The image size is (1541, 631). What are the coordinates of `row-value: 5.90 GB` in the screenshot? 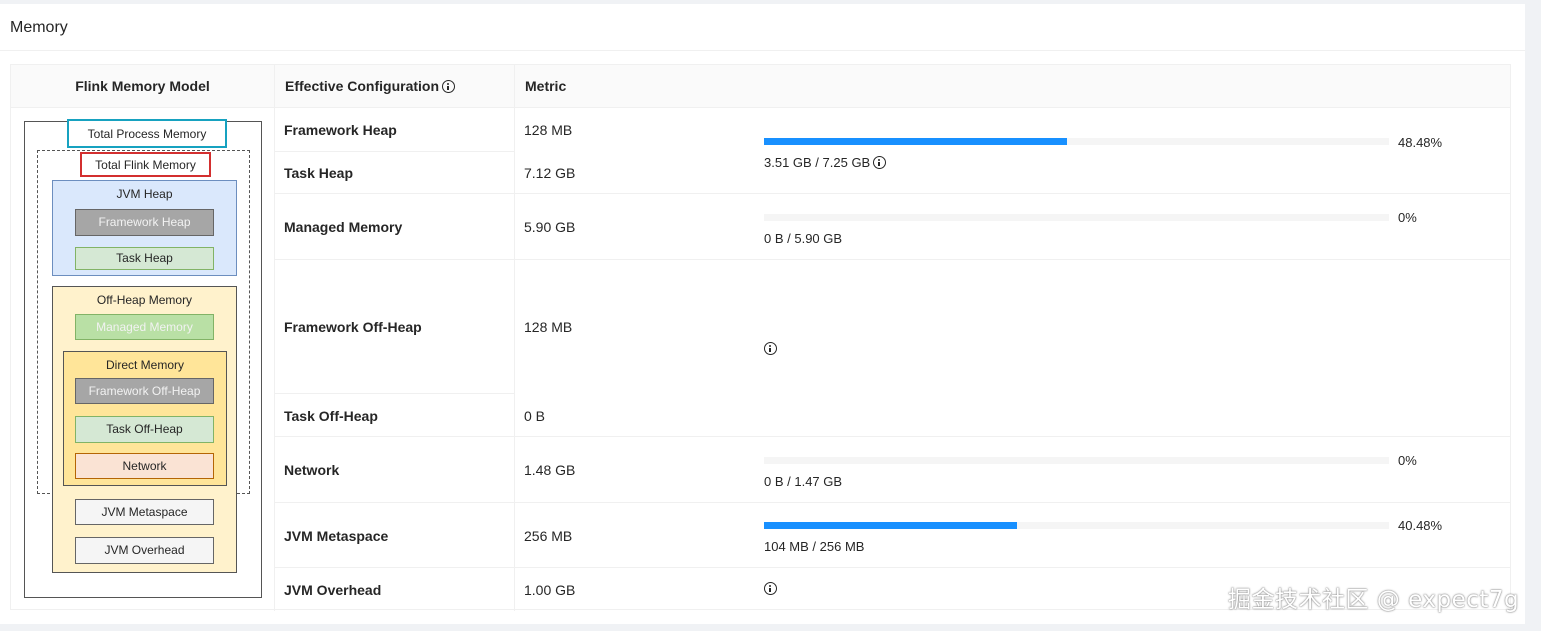 It's located at (550, 227).